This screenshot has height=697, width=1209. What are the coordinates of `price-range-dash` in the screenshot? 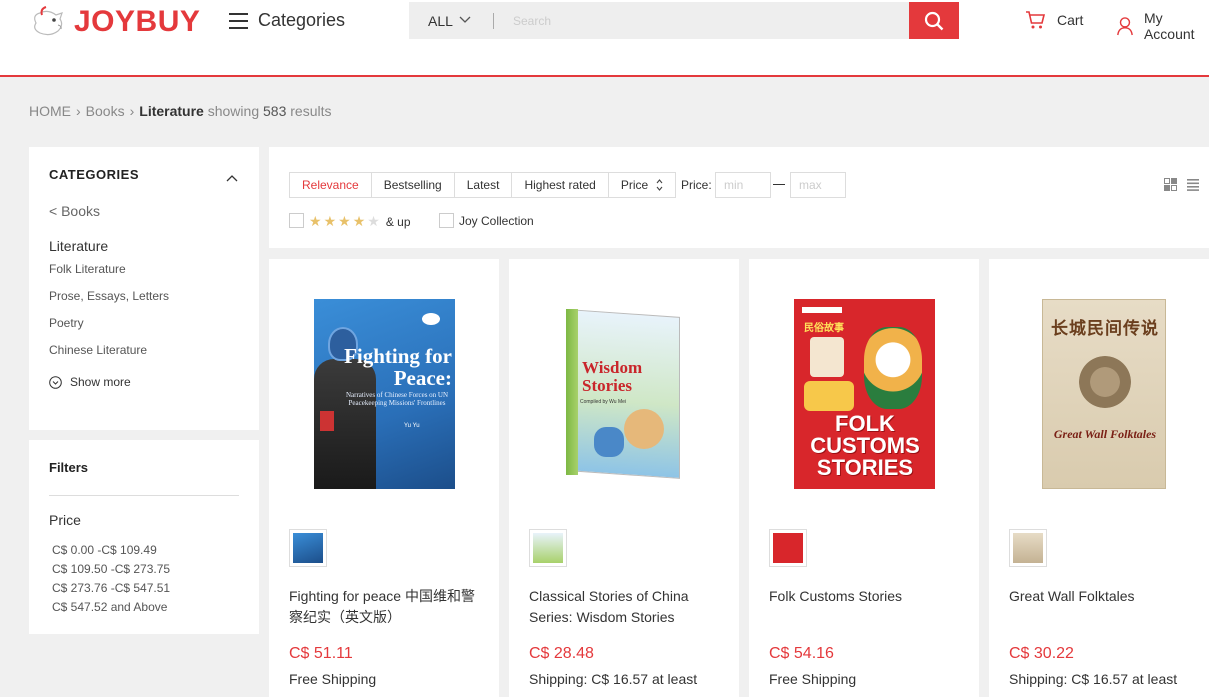 It's located at (779, 184).